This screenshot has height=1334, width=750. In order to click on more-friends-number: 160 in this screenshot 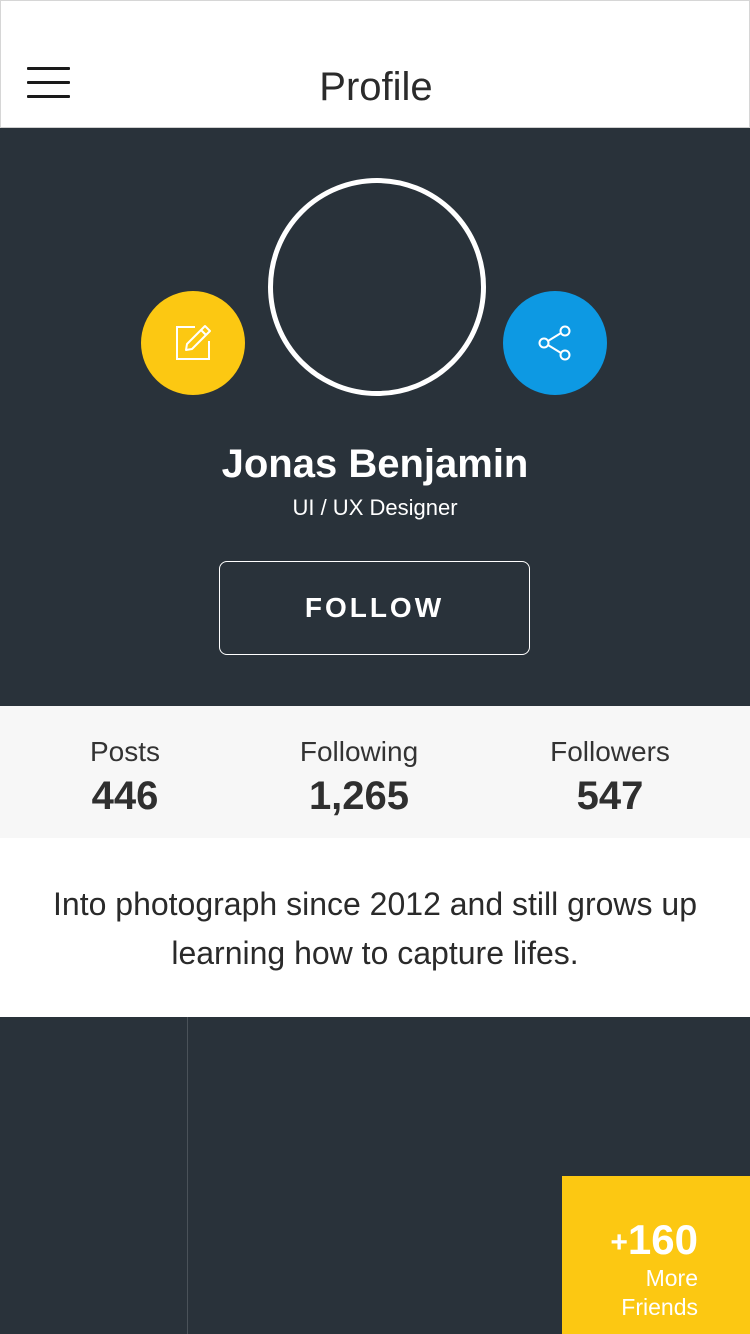, I will do `click(662, 1239)`.